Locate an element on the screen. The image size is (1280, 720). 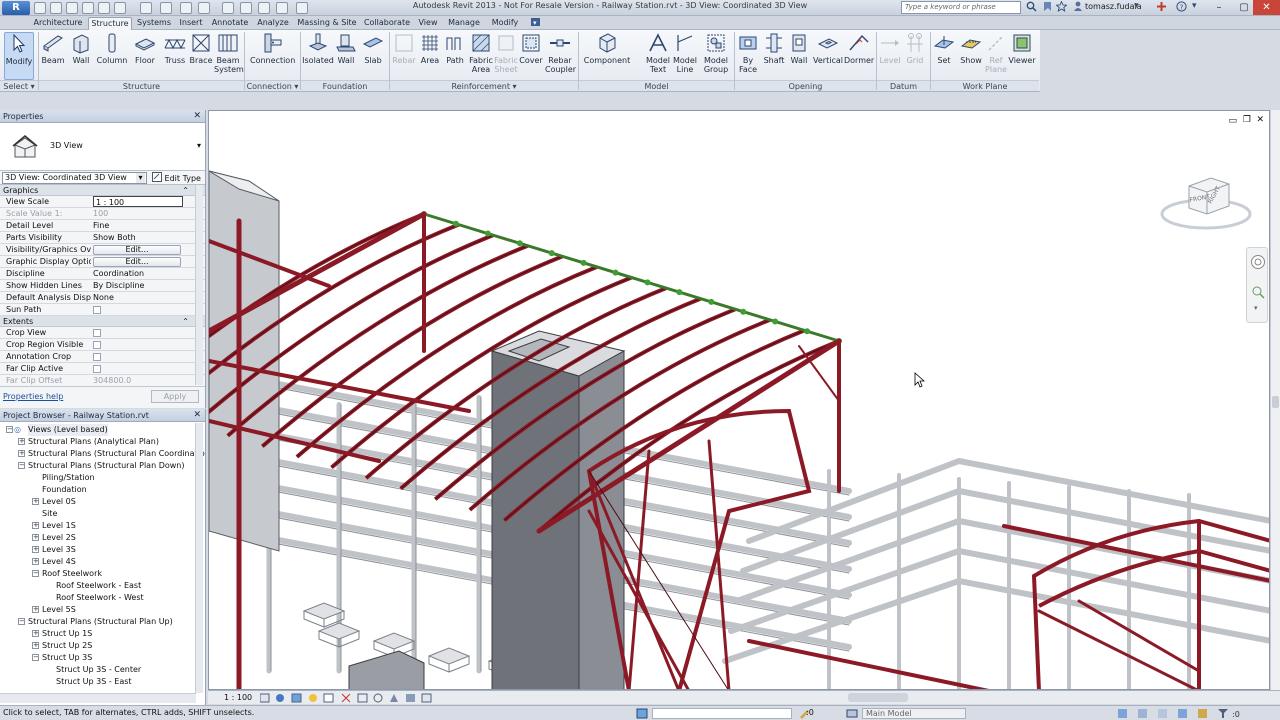
text-icon is located at coordinates (204, 8).